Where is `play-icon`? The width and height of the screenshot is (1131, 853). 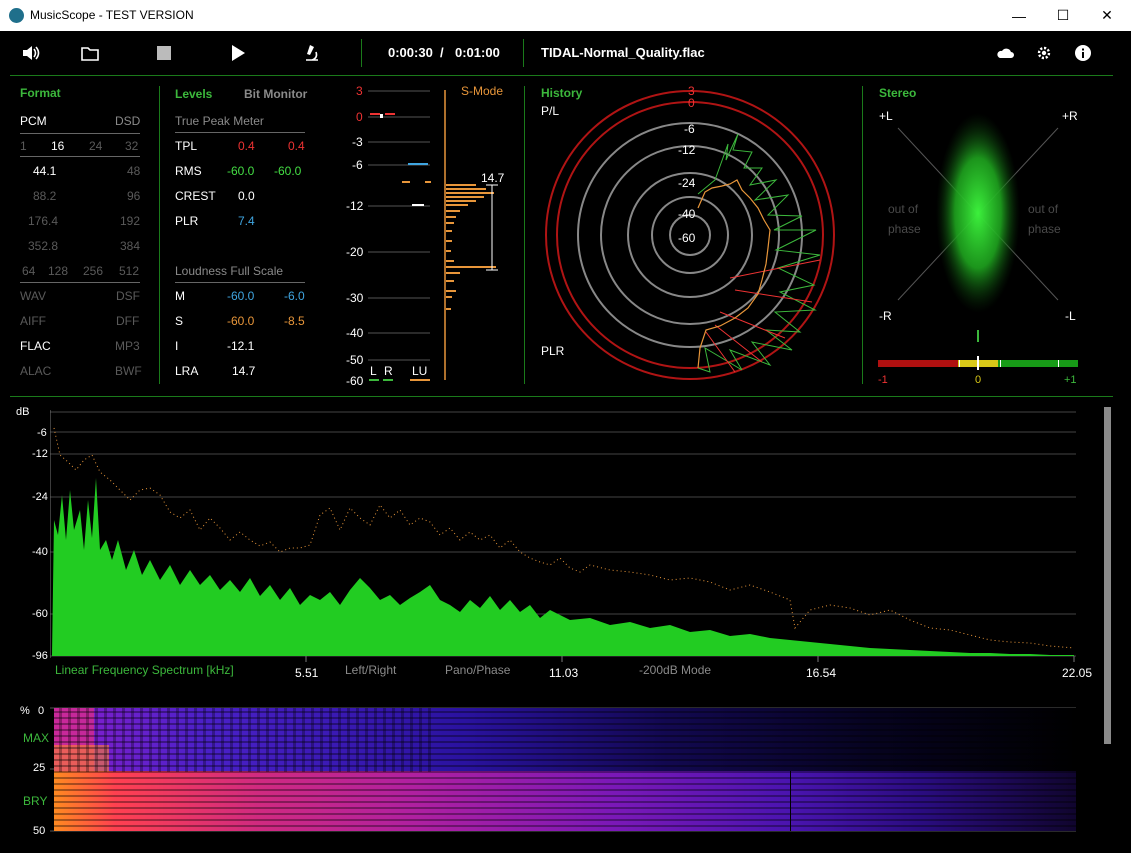
play-icon is located at coordinates (238, 53).